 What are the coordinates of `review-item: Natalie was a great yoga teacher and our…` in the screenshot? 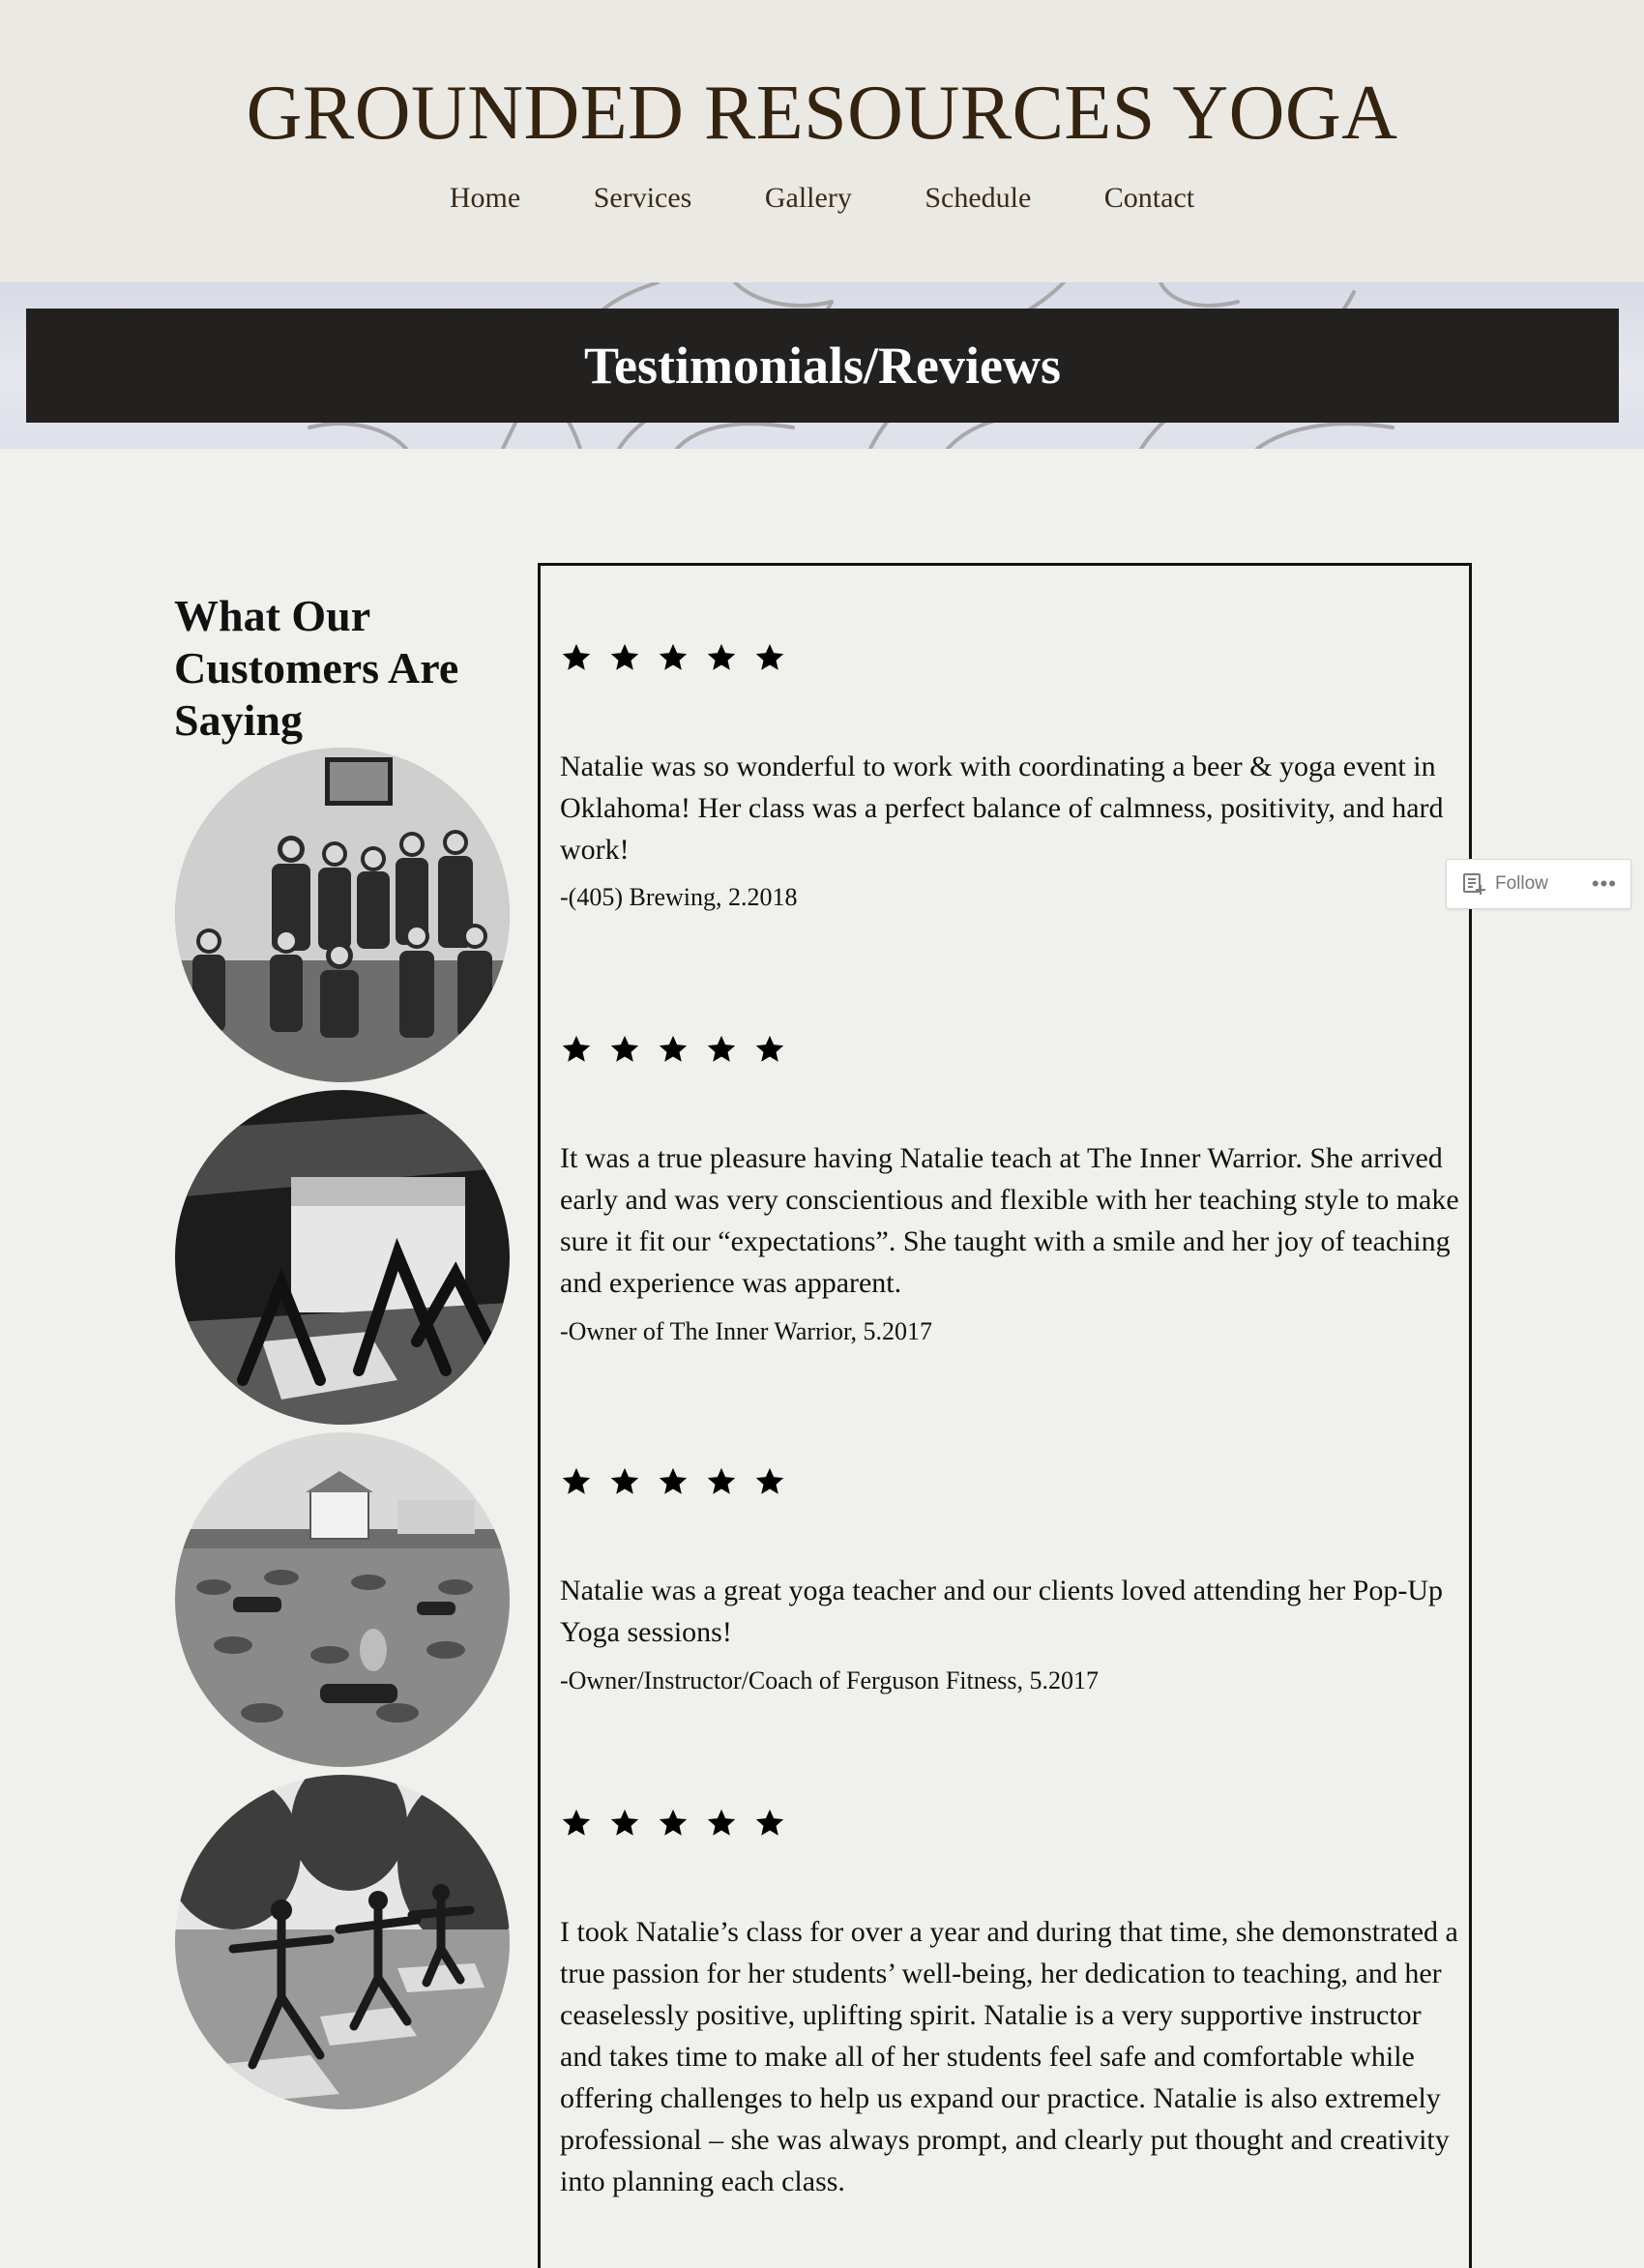 It's located at (1009, 1579).